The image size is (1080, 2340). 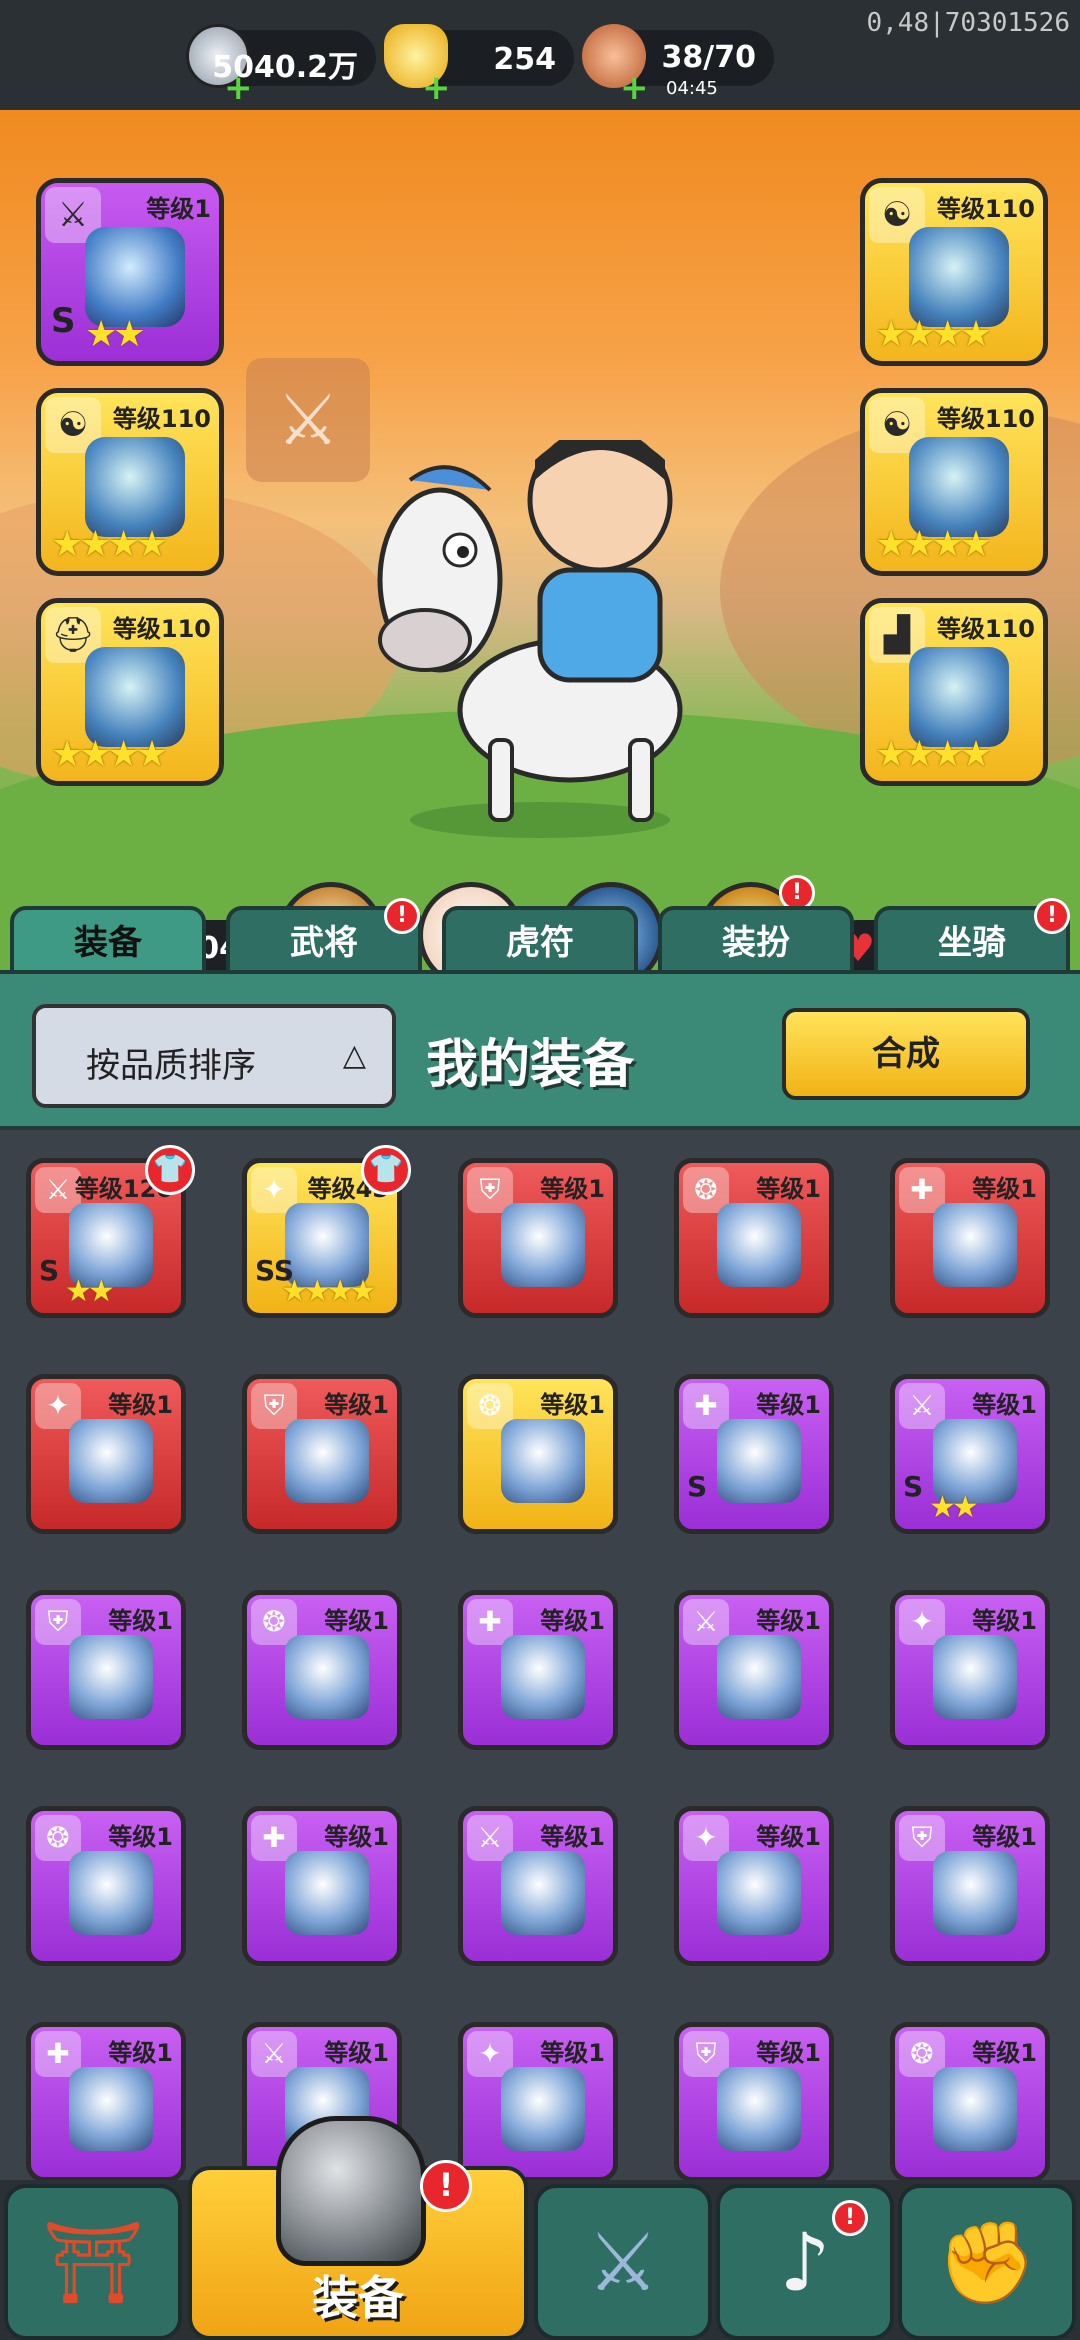 I want to click on boots-item-icon, so click(x=959, y=697).